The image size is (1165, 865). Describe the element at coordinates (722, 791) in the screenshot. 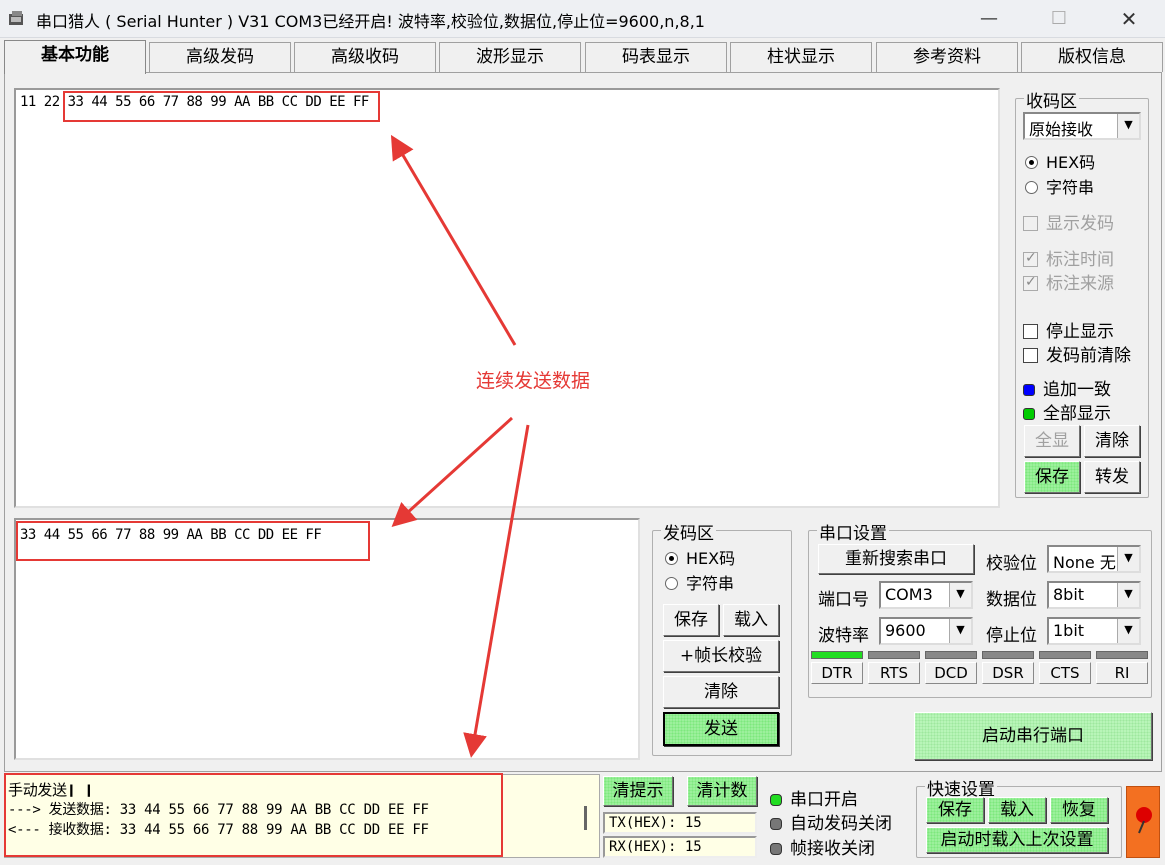

I see `clear-count-button: 清计数` at that location.